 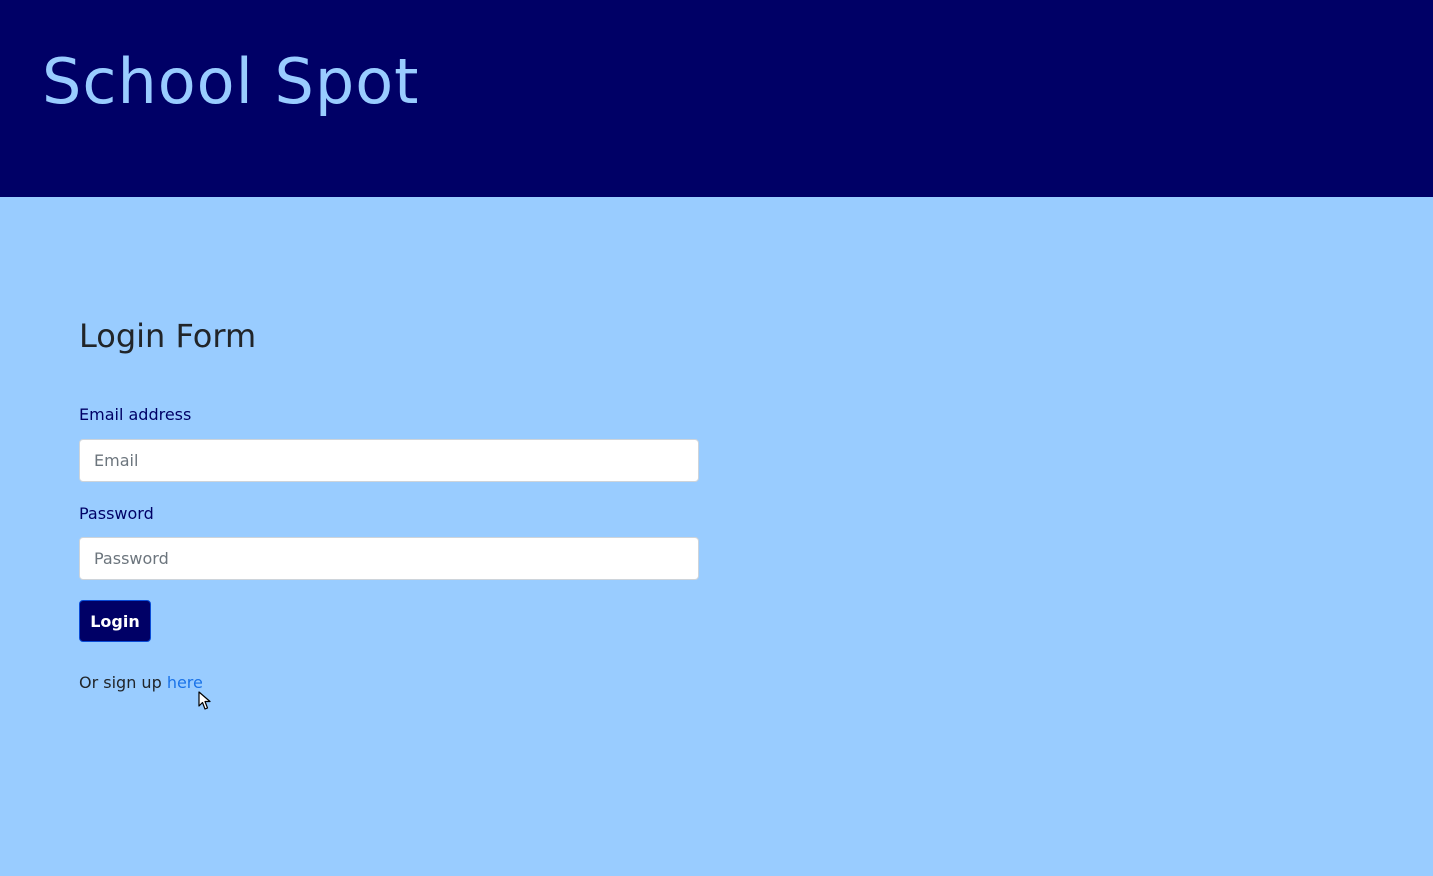 I want to click on email-field, so click(x=389, y=460).